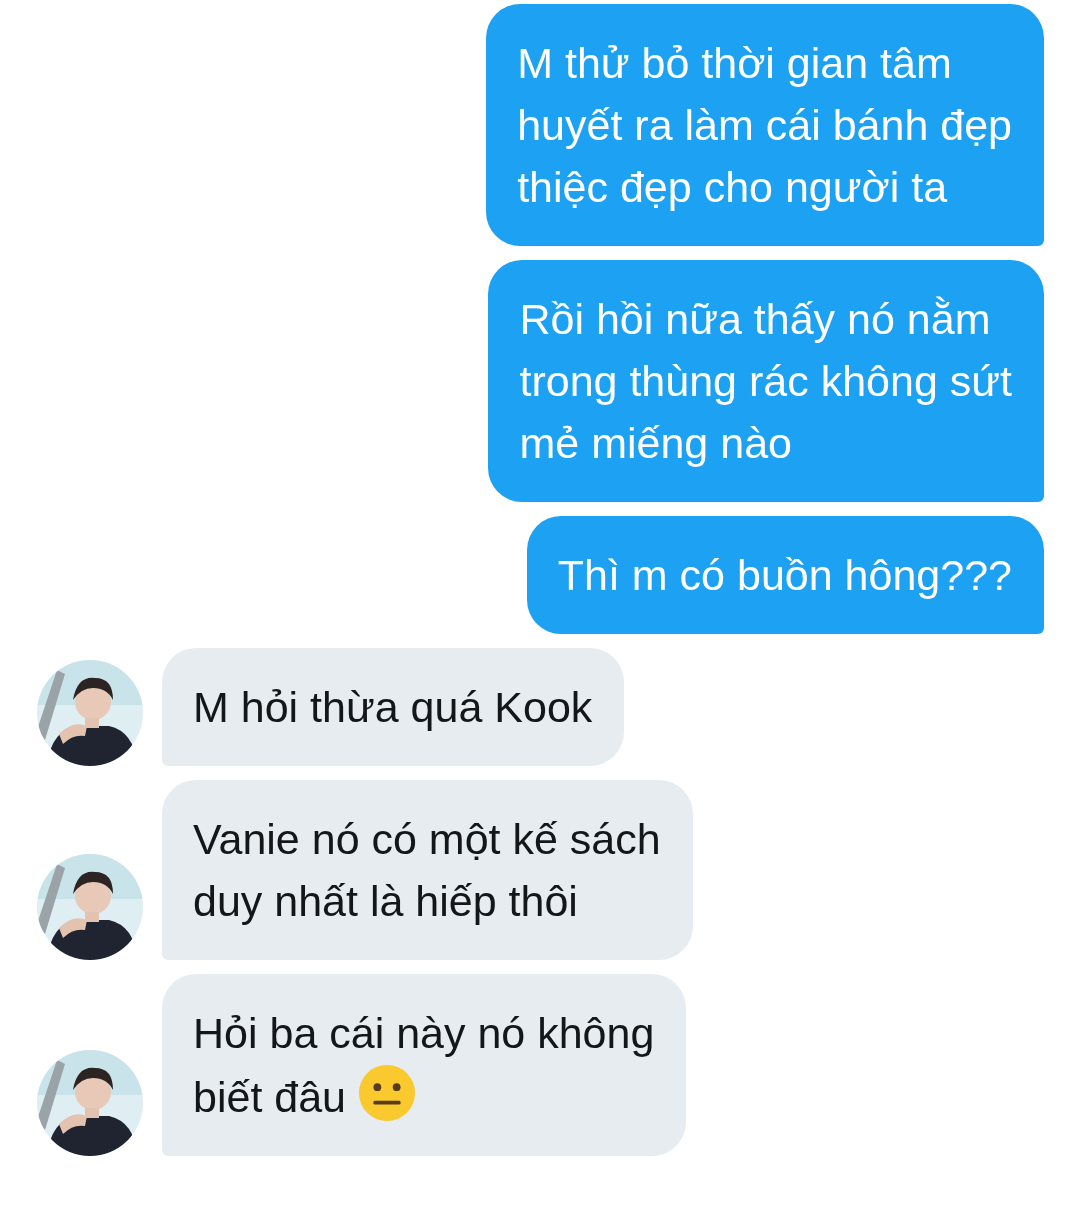  I want to click on received-message: Hỏi ba cái này nó không biết đâu, so click(424, 1065).